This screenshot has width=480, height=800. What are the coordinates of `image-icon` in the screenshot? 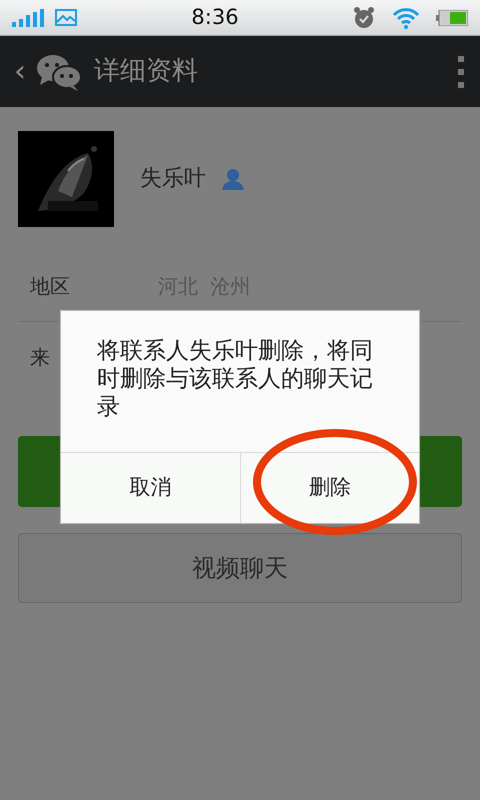 It's located at (66, 18).